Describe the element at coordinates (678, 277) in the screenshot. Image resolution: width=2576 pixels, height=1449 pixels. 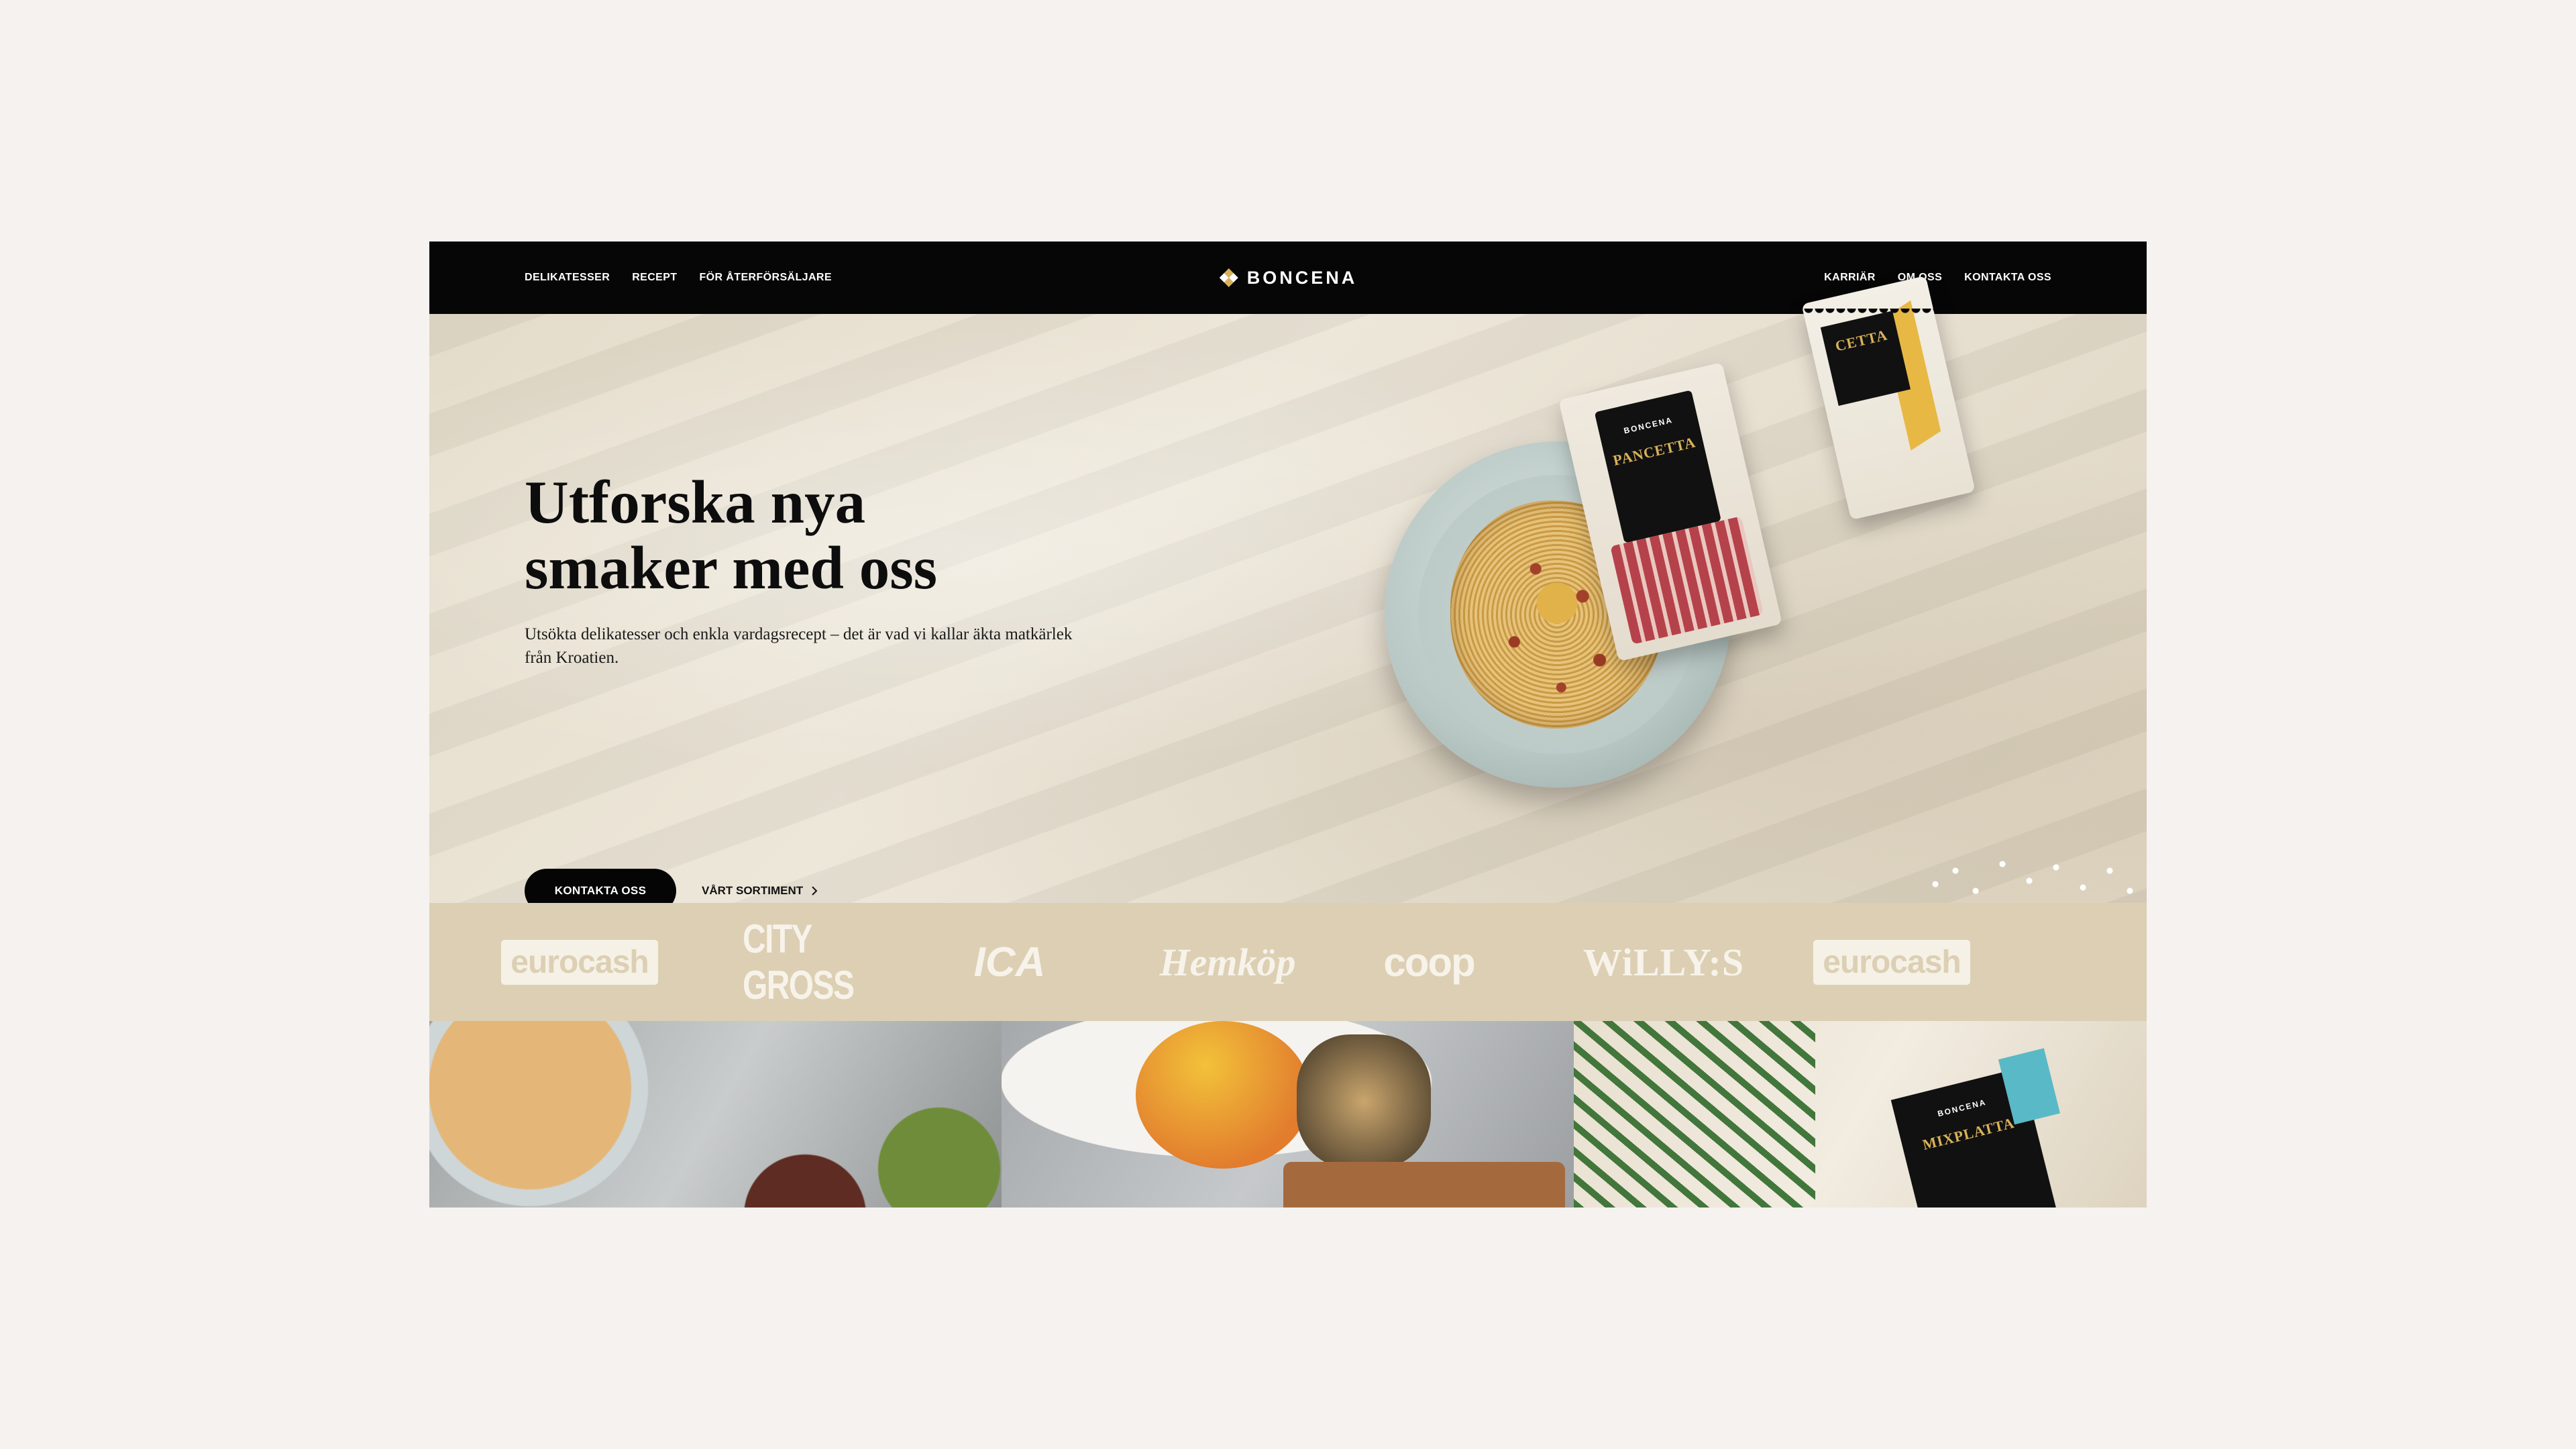
I see `nav-left-group: DELIKATESSER RECEPT FÖR ÅTERFÖRSÄLJARE` at that location.